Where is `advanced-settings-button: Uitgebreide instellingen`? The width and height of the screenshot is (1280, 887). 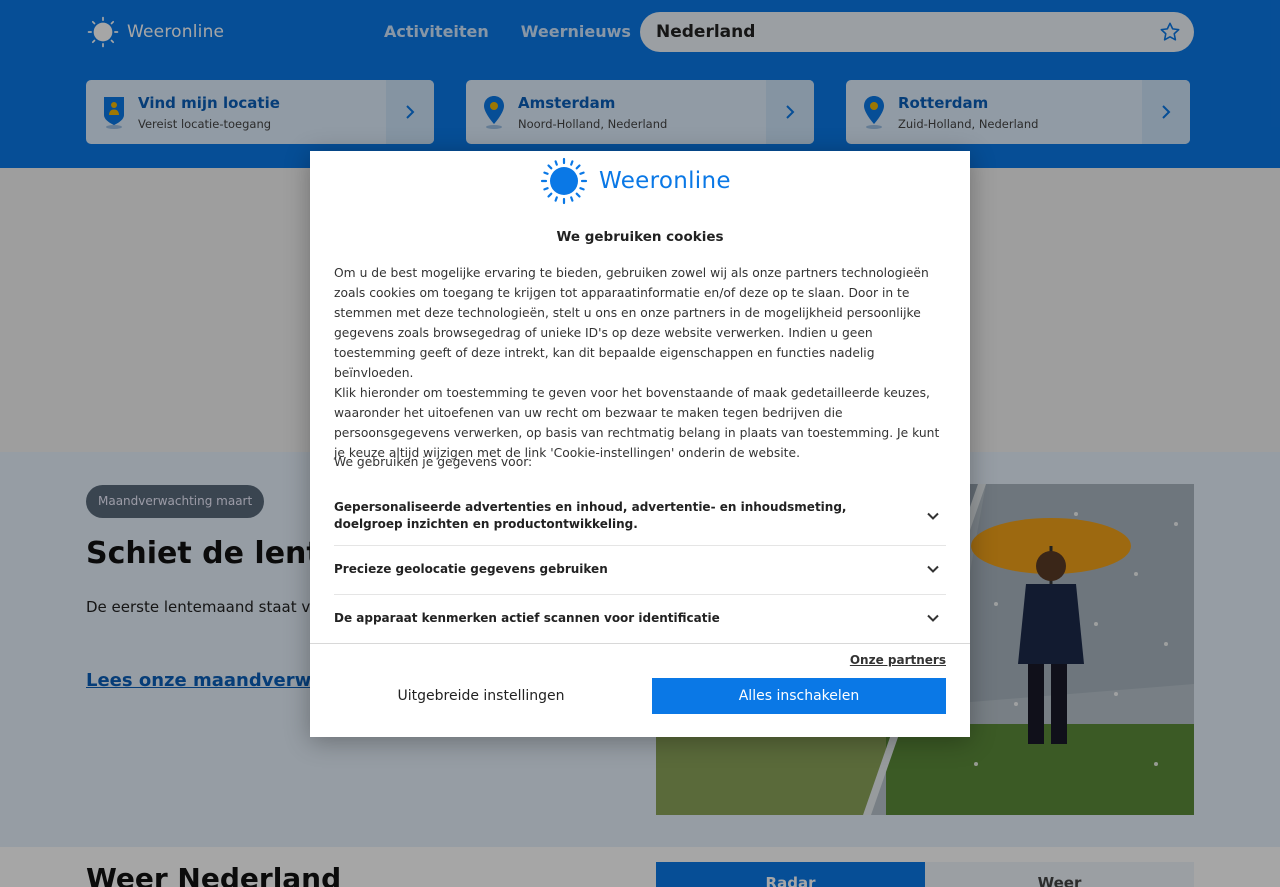 advanced-settings-button: Uitgebreide instellingen is located at coordinates (481, 696).